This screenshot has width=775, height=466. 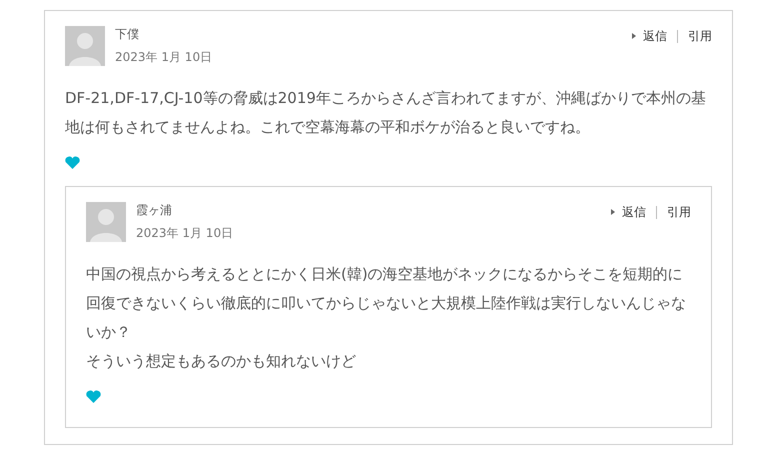 I want to click on author-name: 霞ヶ浦, so click(x=154, y=210).